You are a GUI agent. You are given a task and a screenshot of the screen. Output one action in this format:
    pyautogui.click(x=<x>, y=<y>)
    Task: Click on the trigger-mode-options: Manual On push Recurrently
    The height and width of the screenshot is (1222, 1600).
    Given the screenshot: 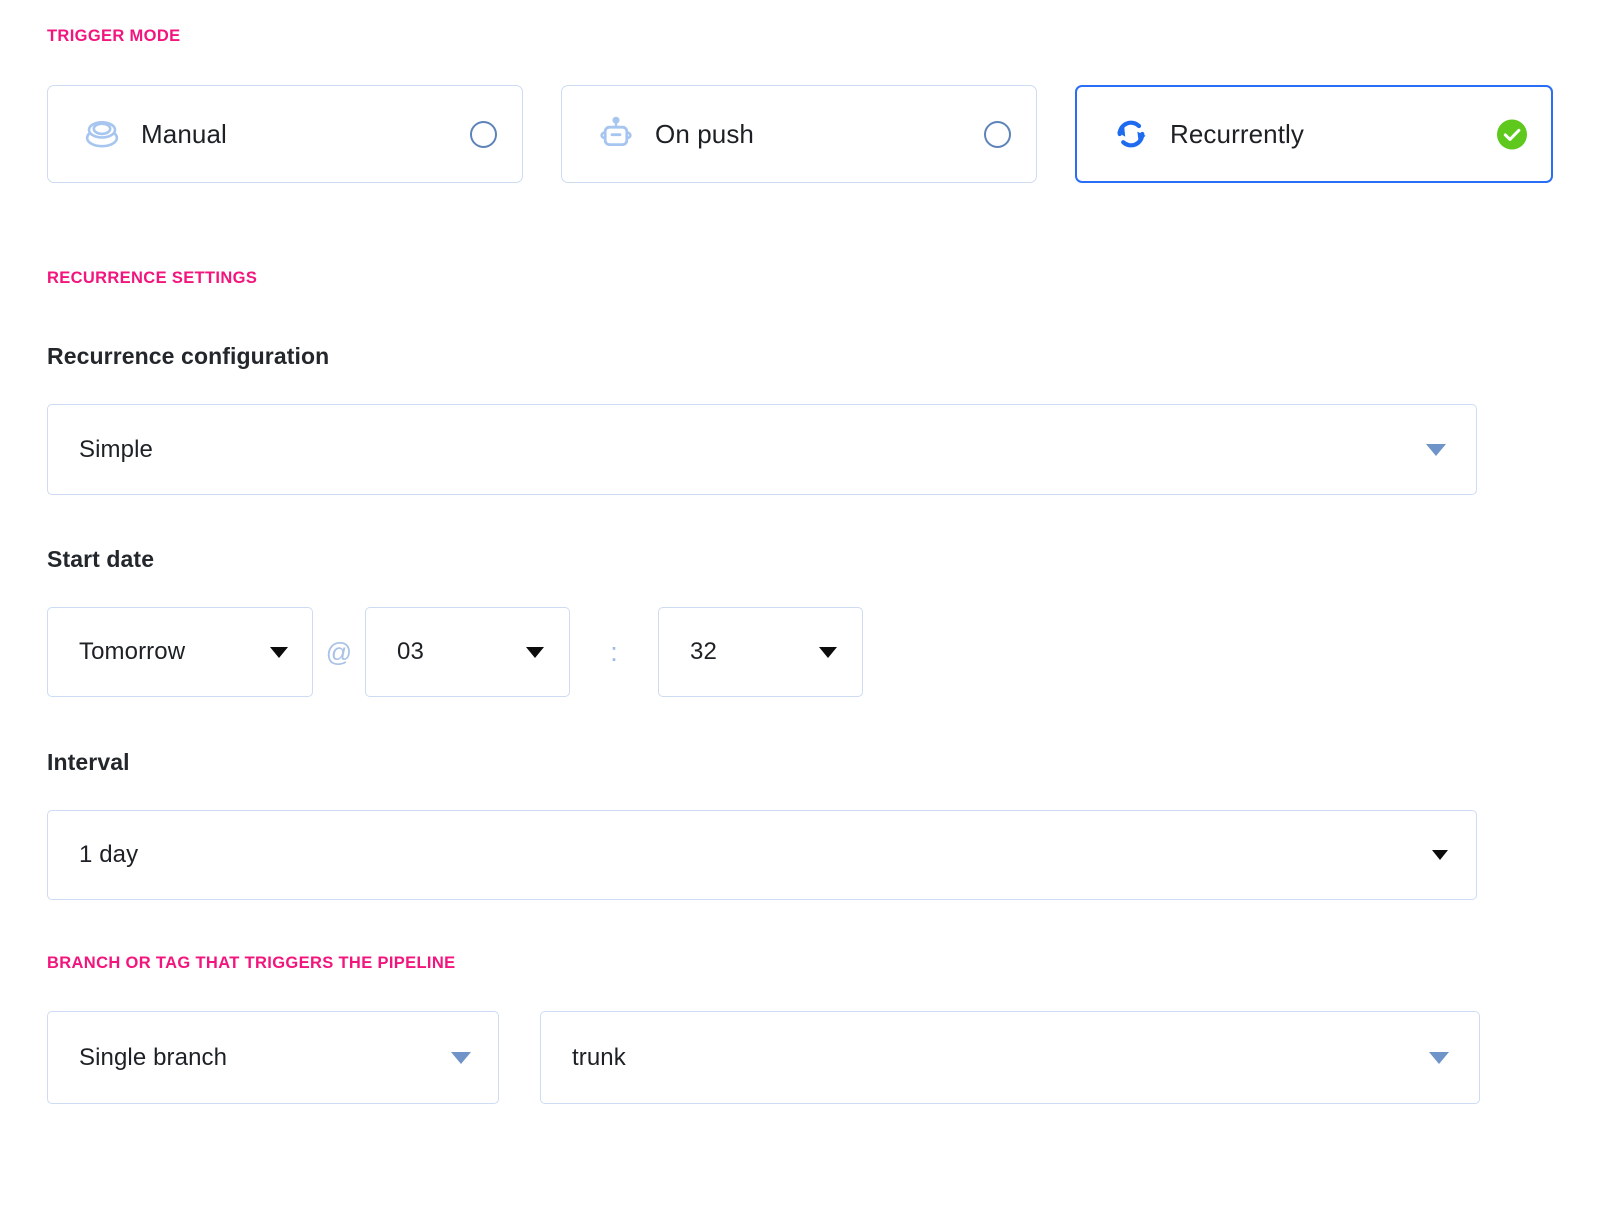 What is the action you would take?
    pyautogui.click(x=800, y=134)
    